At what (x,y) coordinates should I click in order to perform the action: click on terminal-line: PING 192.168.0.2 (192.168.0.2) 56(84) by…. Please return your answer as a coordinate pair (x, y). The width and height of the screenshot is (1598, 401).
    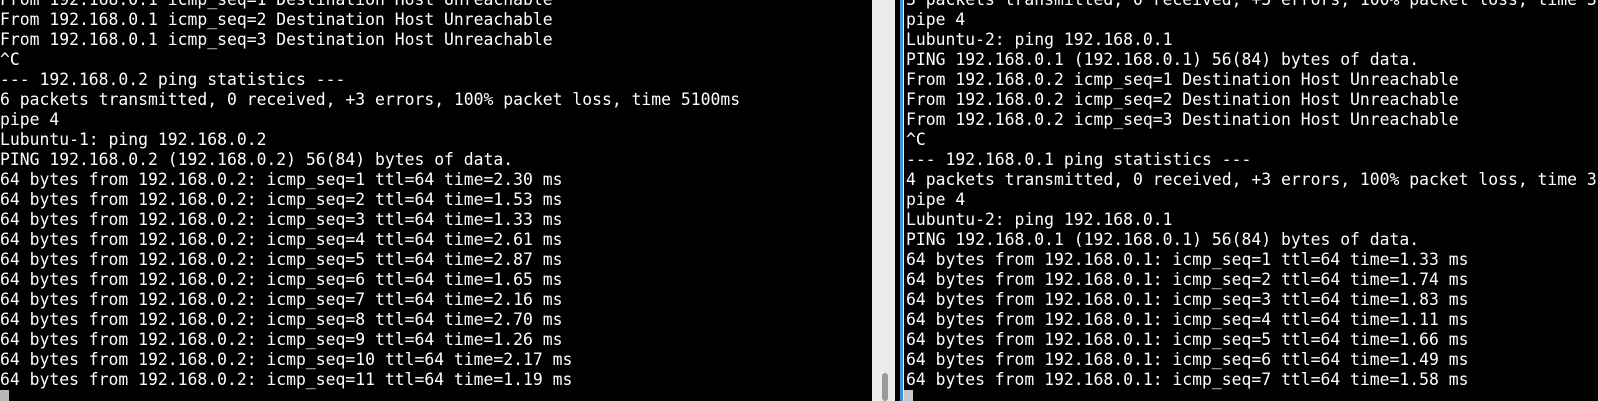
    Looking at the image, I should click on (257, 159).